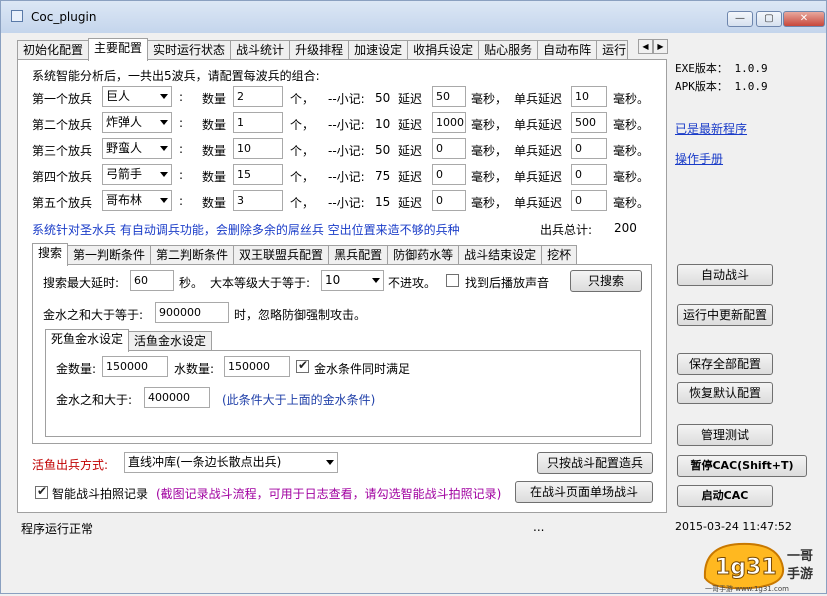 This screenshot has width=827, height=596. What do you see at coordinates (87, 340) in the screenshot?
I see `tab-dead-fish: 死鱼金水设定` at bounding box center [87, 340].